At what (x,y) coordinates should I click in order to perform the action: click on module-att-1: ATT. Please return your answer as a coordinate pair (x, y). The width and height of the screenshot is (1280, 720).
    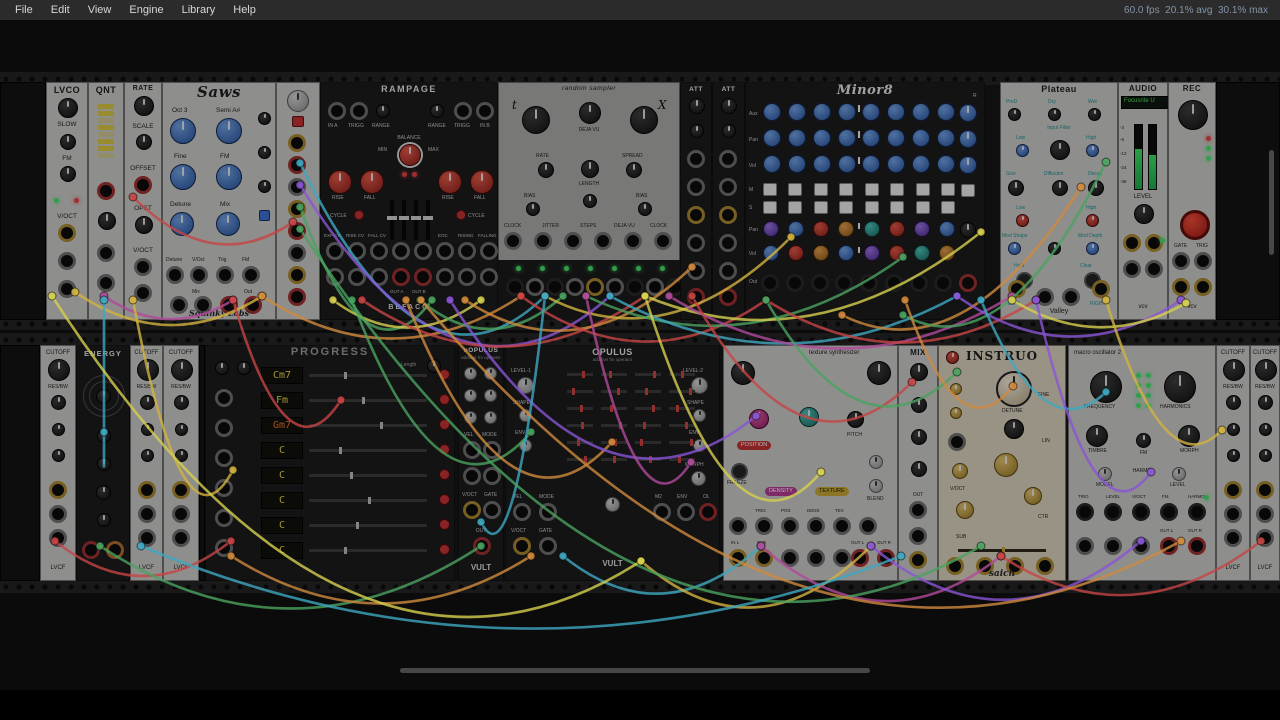
    Looking at the image, I should click on (696, 201).